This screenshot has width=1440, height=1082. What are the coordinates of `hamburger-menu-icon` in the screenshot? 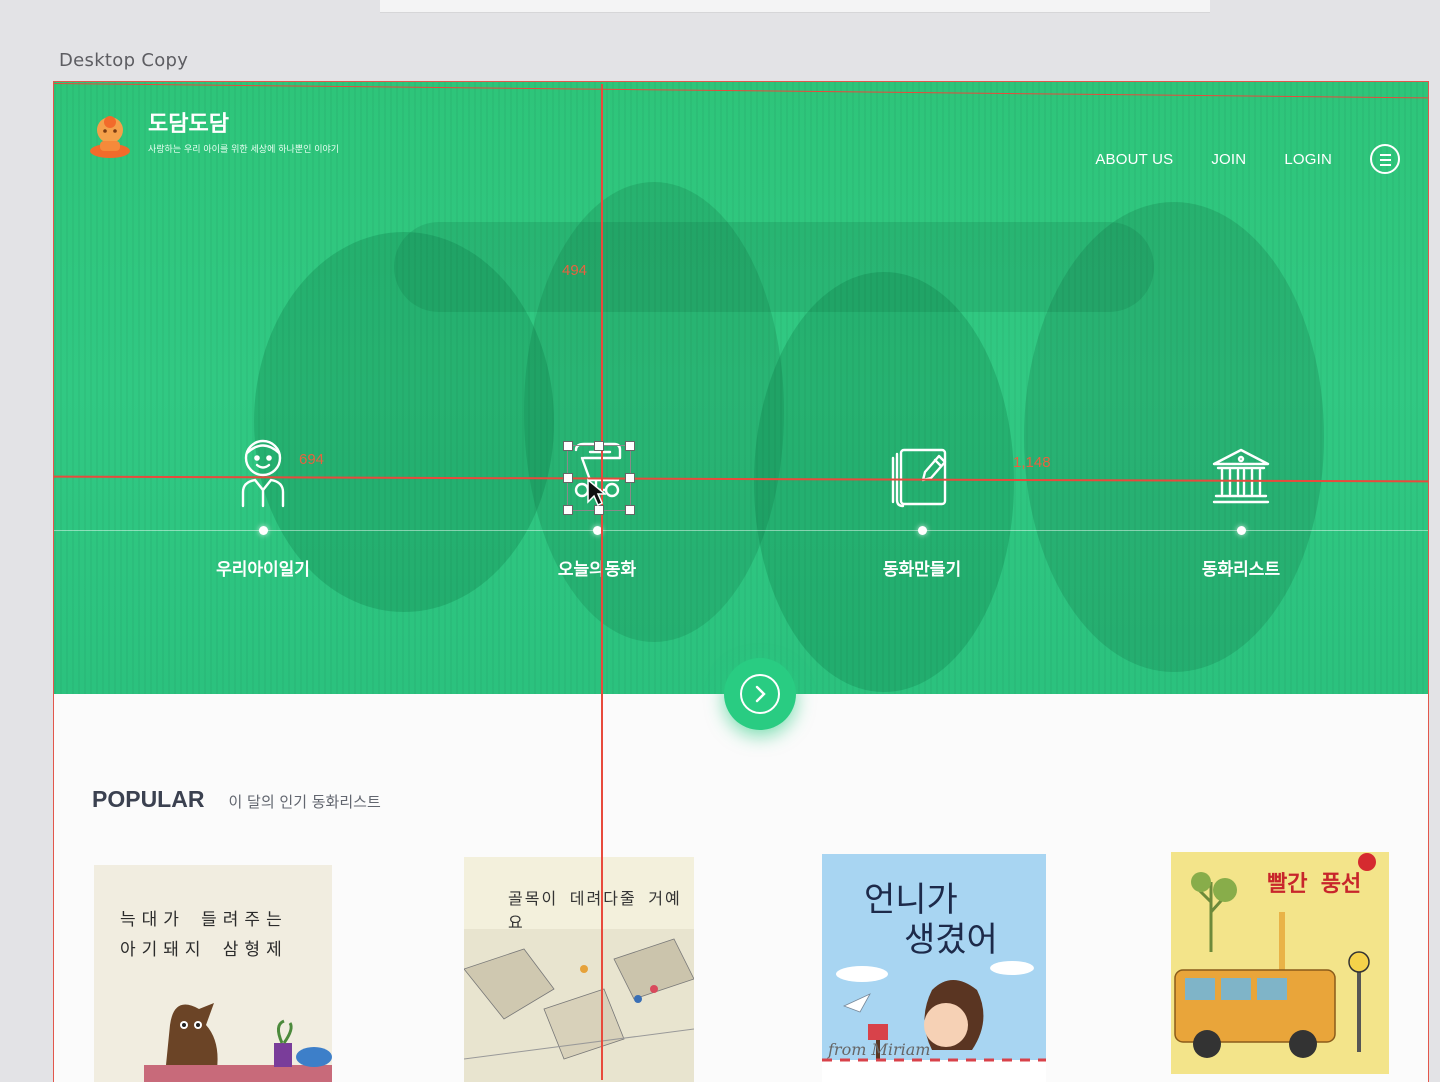 It's located at (1385, 159).